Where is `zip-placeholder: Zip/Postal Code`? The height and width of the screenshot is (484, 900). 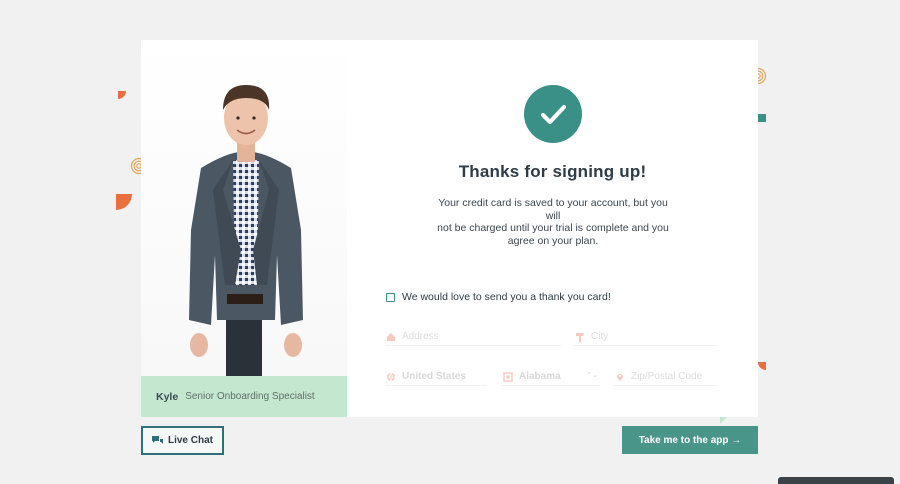
zip-placeholder: Zip/Postal Code is located at coordinates (667, 376).